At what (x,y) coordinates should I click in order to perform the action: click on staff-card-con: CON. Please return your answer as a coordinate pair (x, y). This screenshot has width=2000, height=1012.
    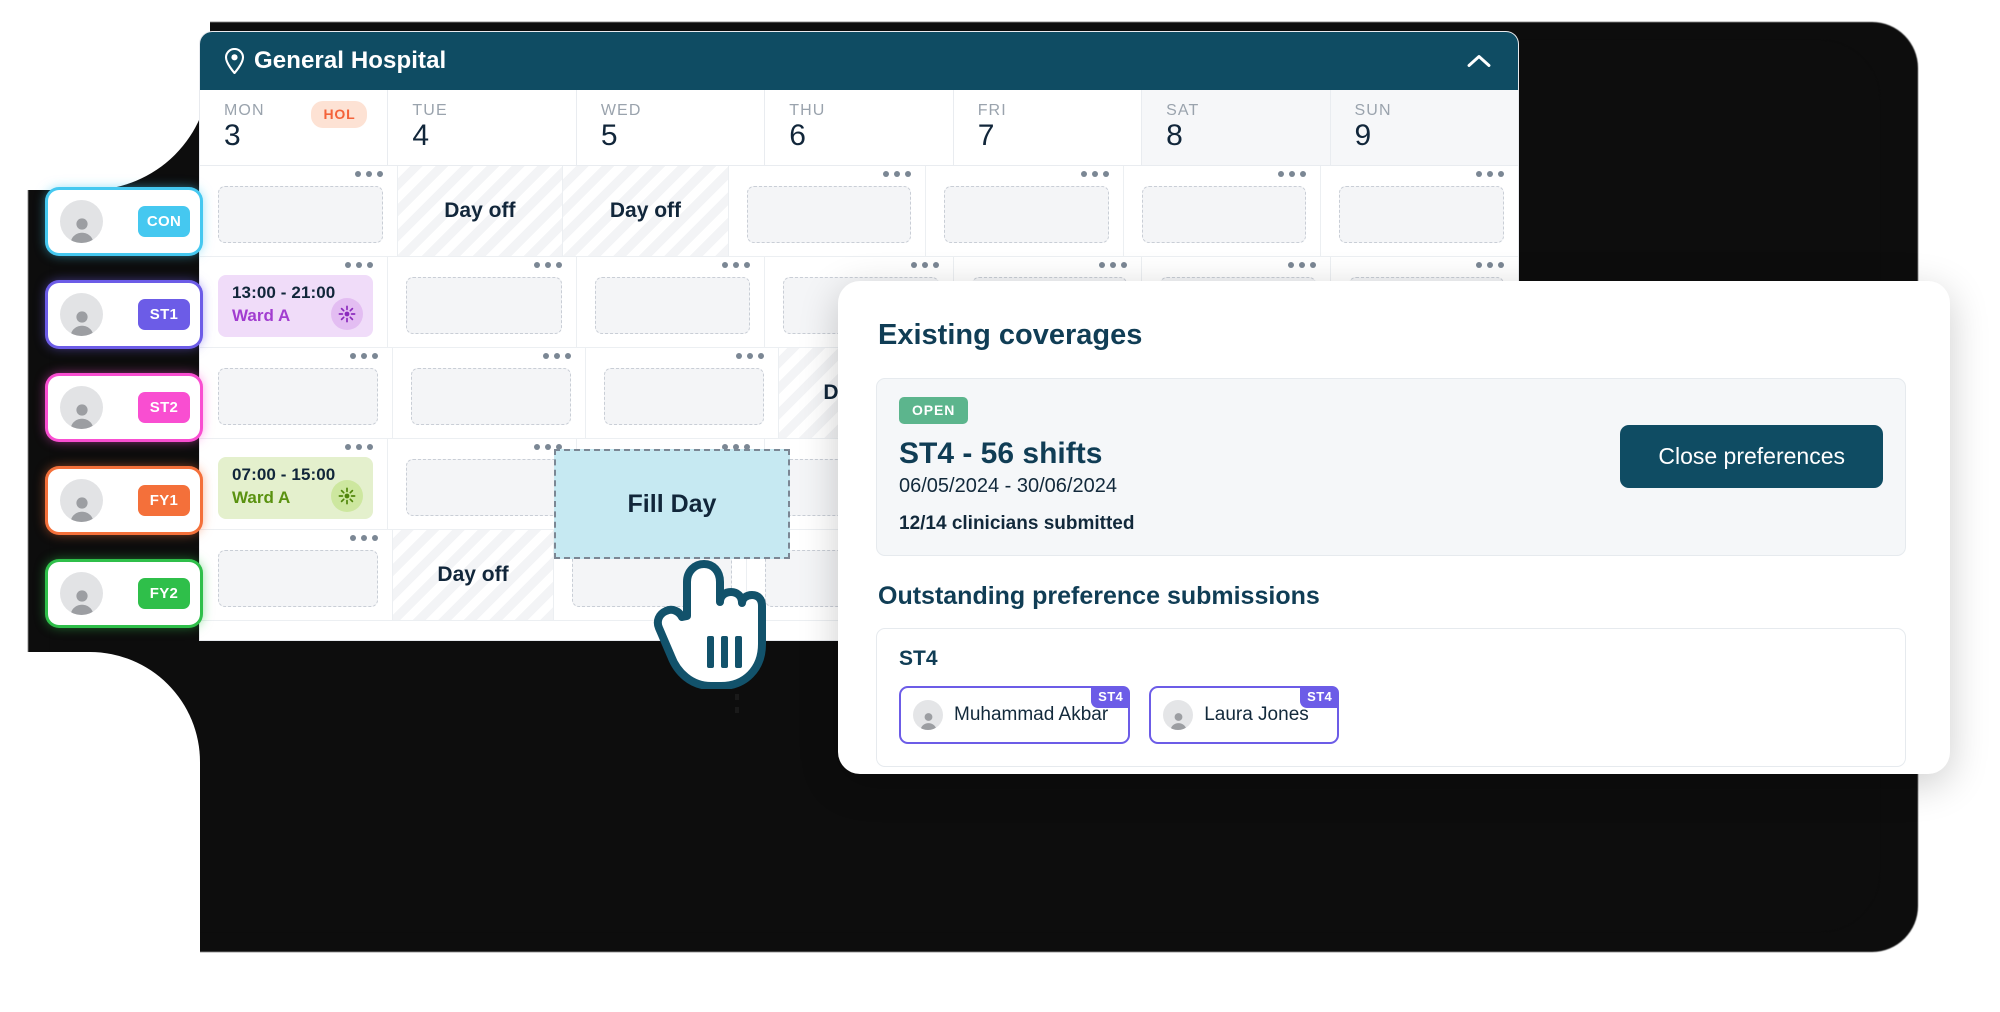
    Looking at the image, I should click on (124, 221).